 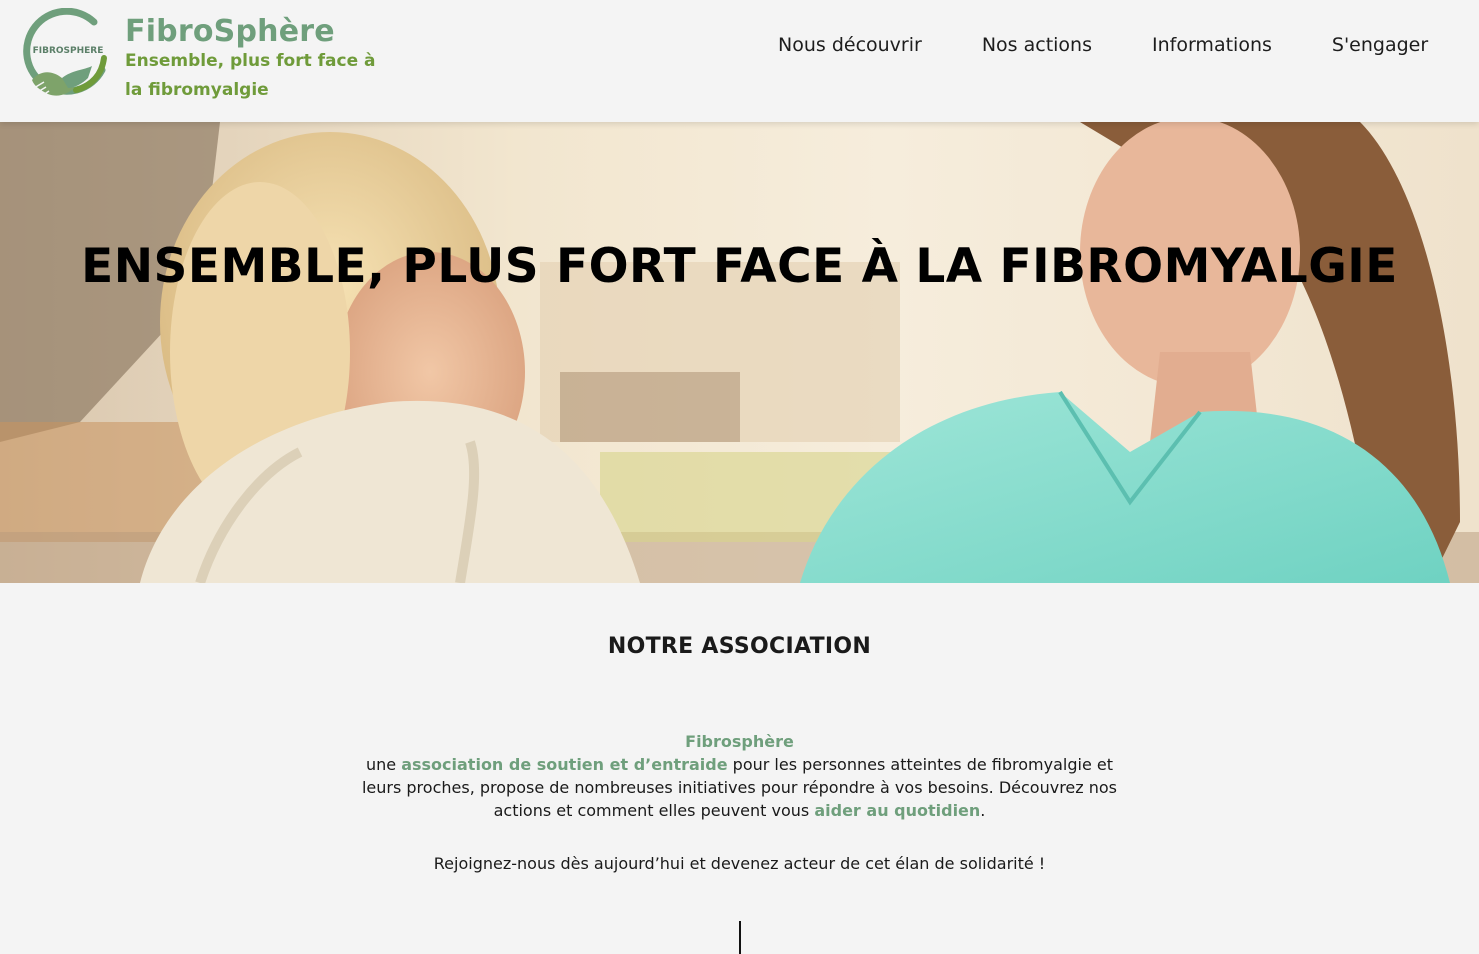 I want to click on nav-item-s-engager: S'engager, so click(x=1380, y=45).